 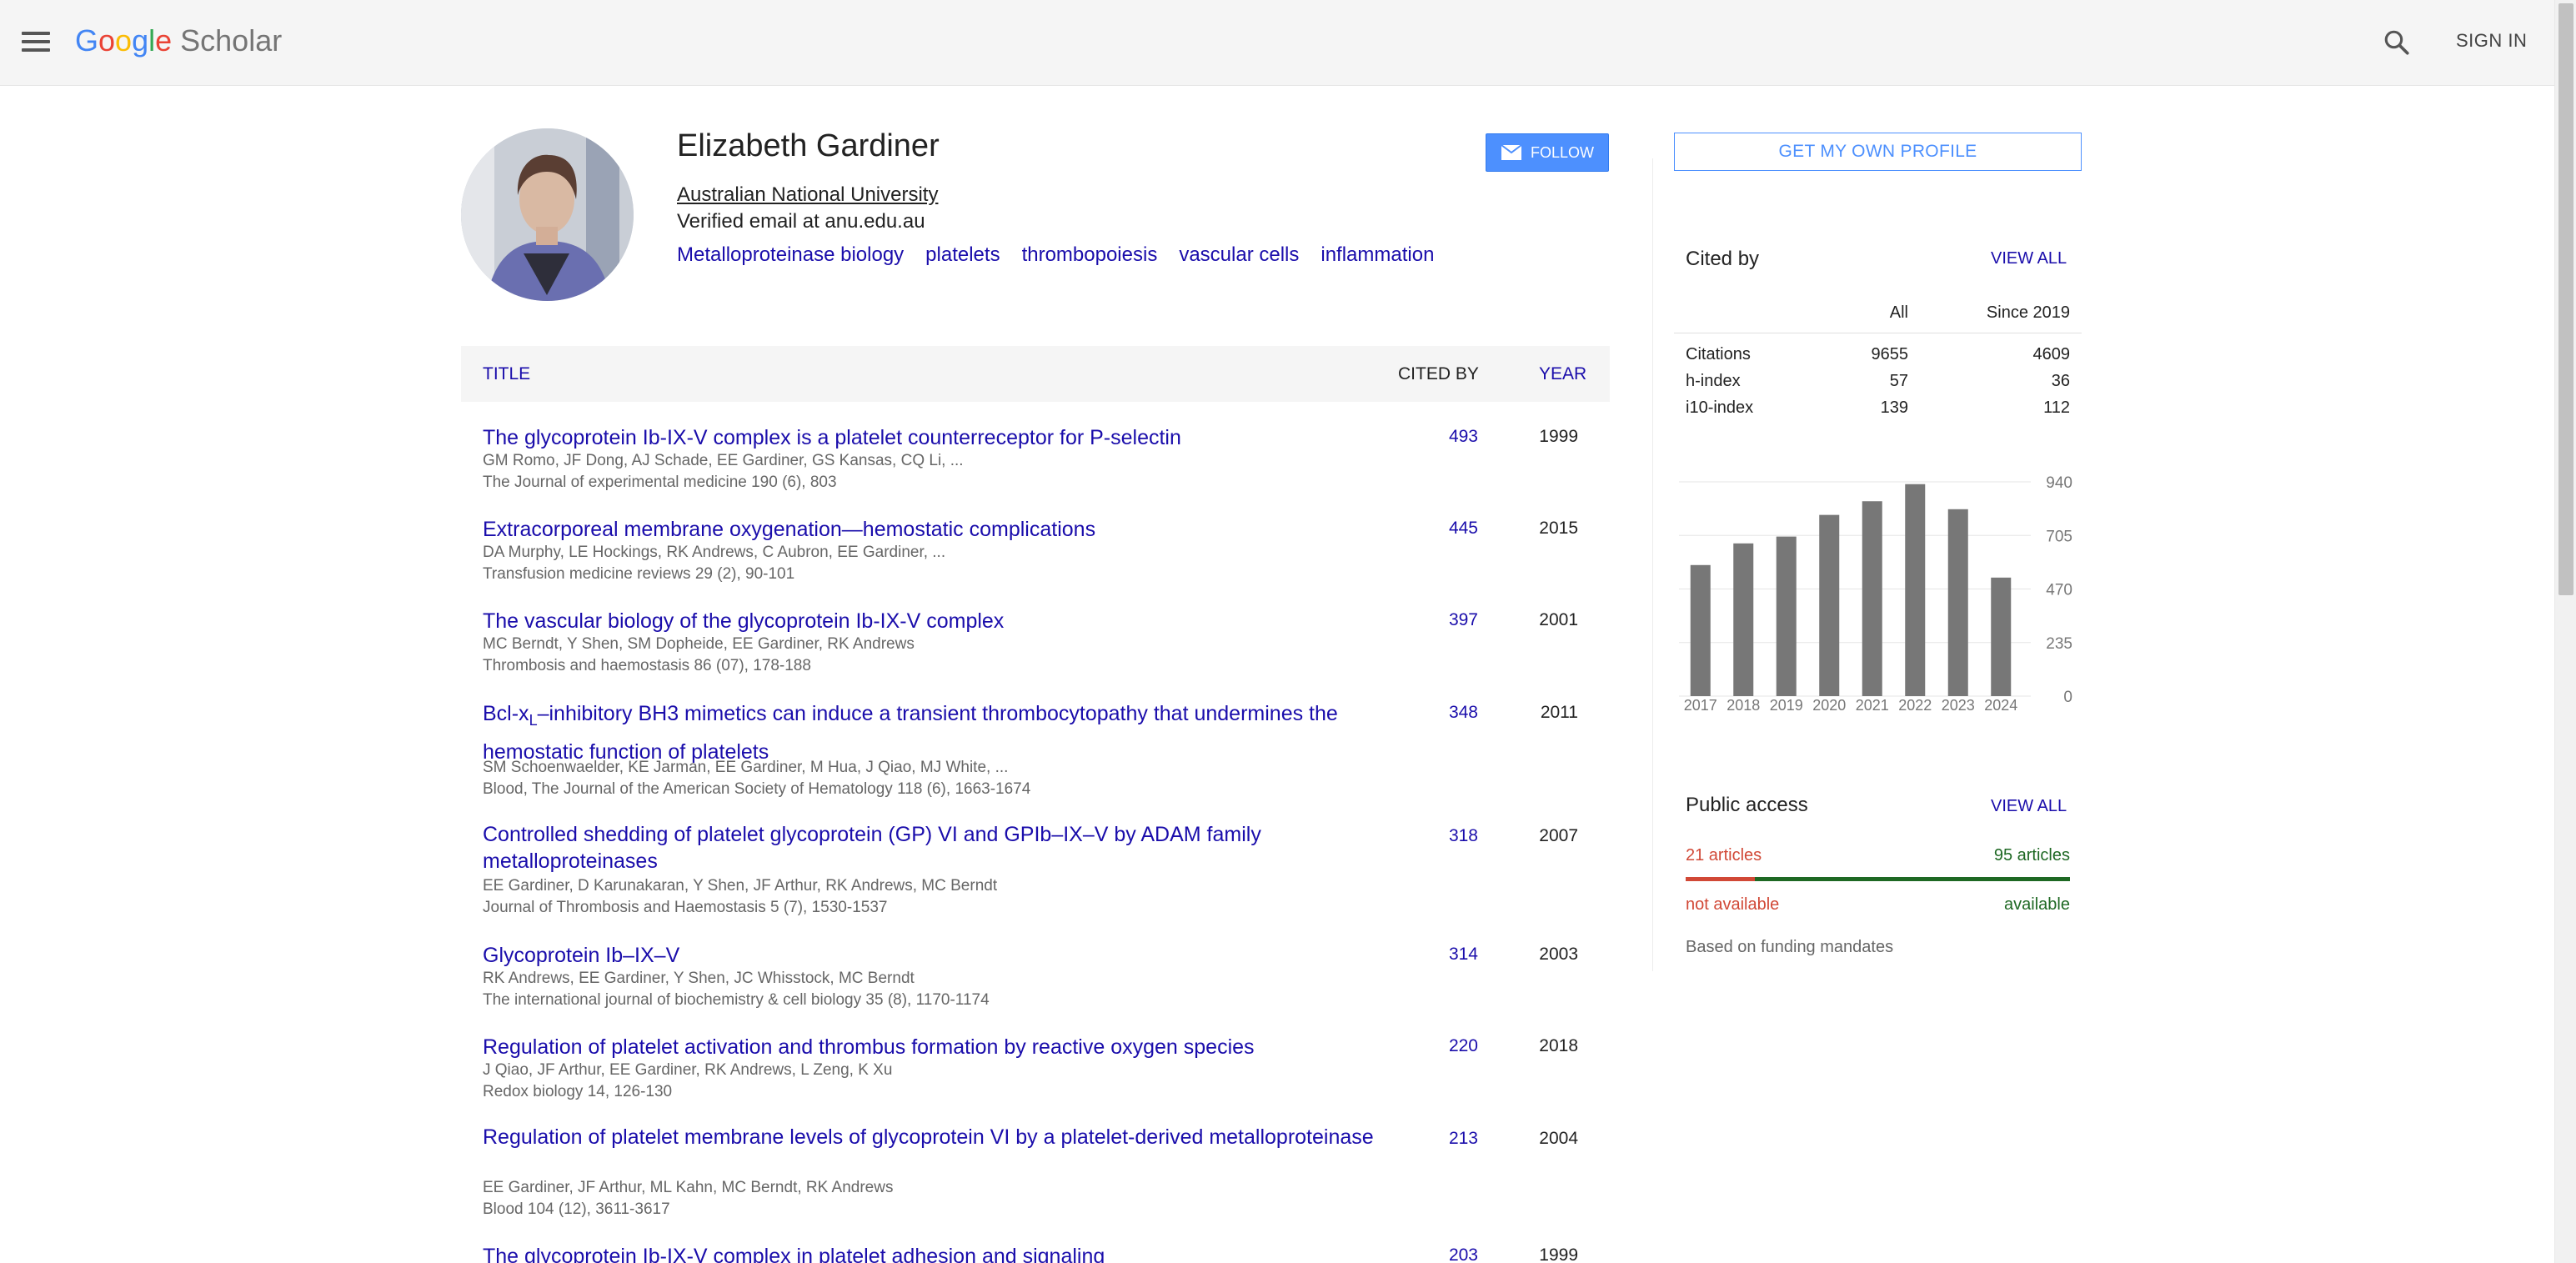 What do you see at coordinates (1743, 705) in the screenshot?
I see `chart-x-tick-label: 2018` at bounding box center [1743, 705].